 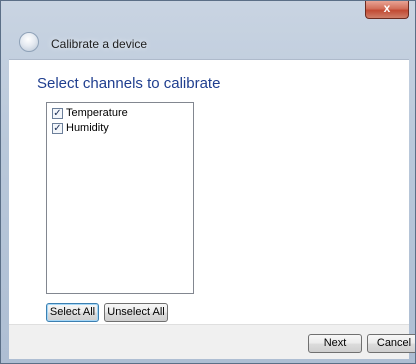 I want to click on wizard-footer: Next Cancel, so click(x=212, y=341).